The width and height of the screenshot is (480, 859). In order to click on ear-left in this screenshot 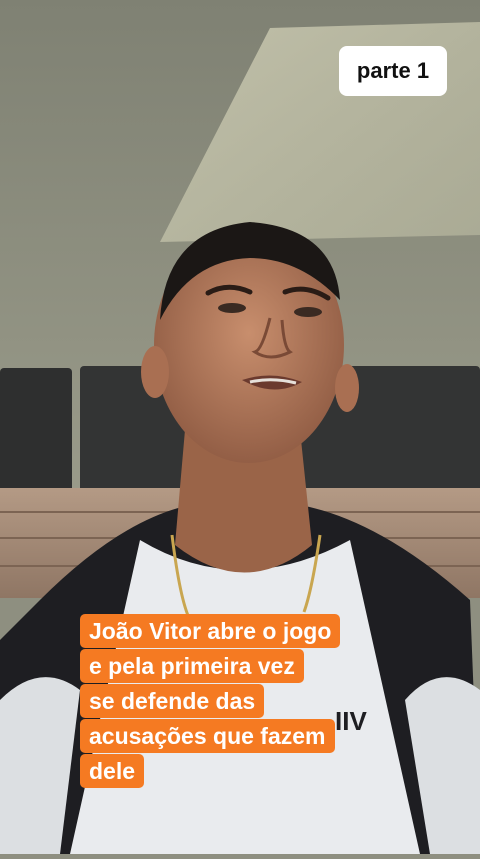, I will do `click(155, 372)`.